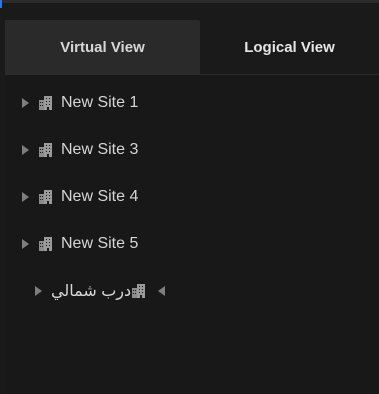 The image size is (379, 394). I want to click on tree-item-rtl-row: درب شمالي, so click(198, 291).